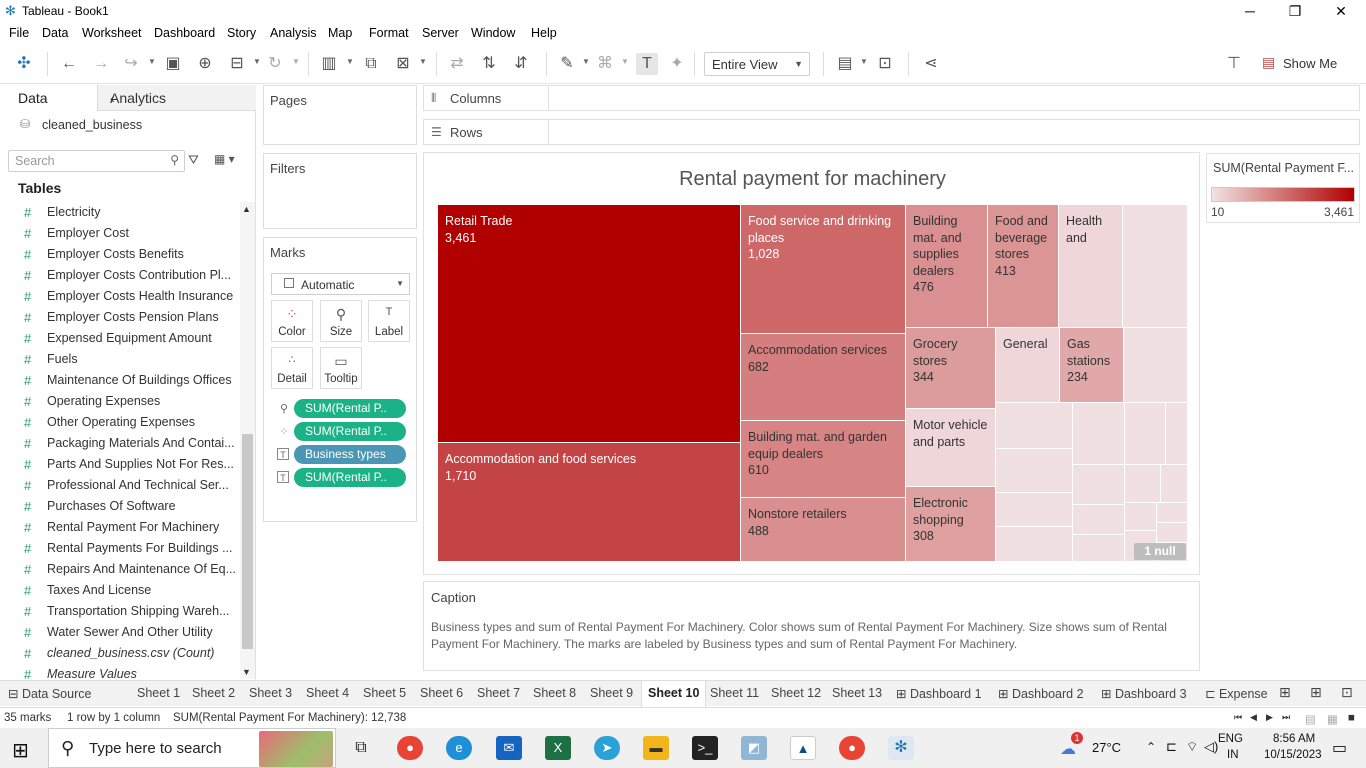 The width and height of the screenshot is (1366, 768). Describe the element at coordinates (1238, 717) in the screenshot. I see `first-sheet-icon: ⏮` at that location.